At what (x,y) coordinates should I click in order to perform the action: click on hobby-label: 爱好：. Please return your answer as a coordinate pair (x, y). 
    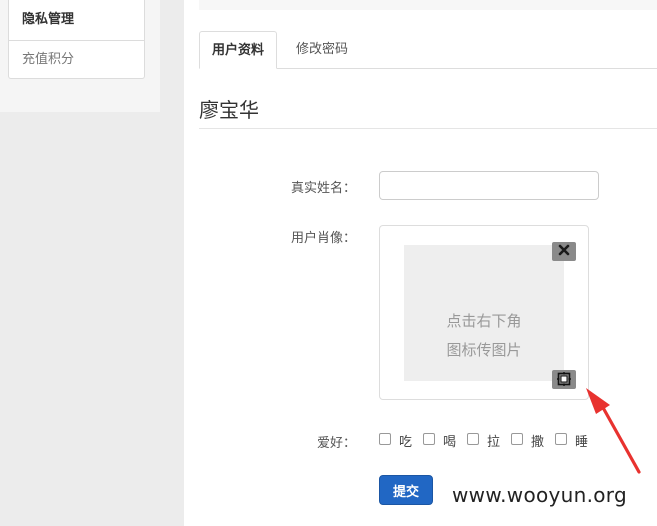
    Looking at the image, I should click on (336, 443).